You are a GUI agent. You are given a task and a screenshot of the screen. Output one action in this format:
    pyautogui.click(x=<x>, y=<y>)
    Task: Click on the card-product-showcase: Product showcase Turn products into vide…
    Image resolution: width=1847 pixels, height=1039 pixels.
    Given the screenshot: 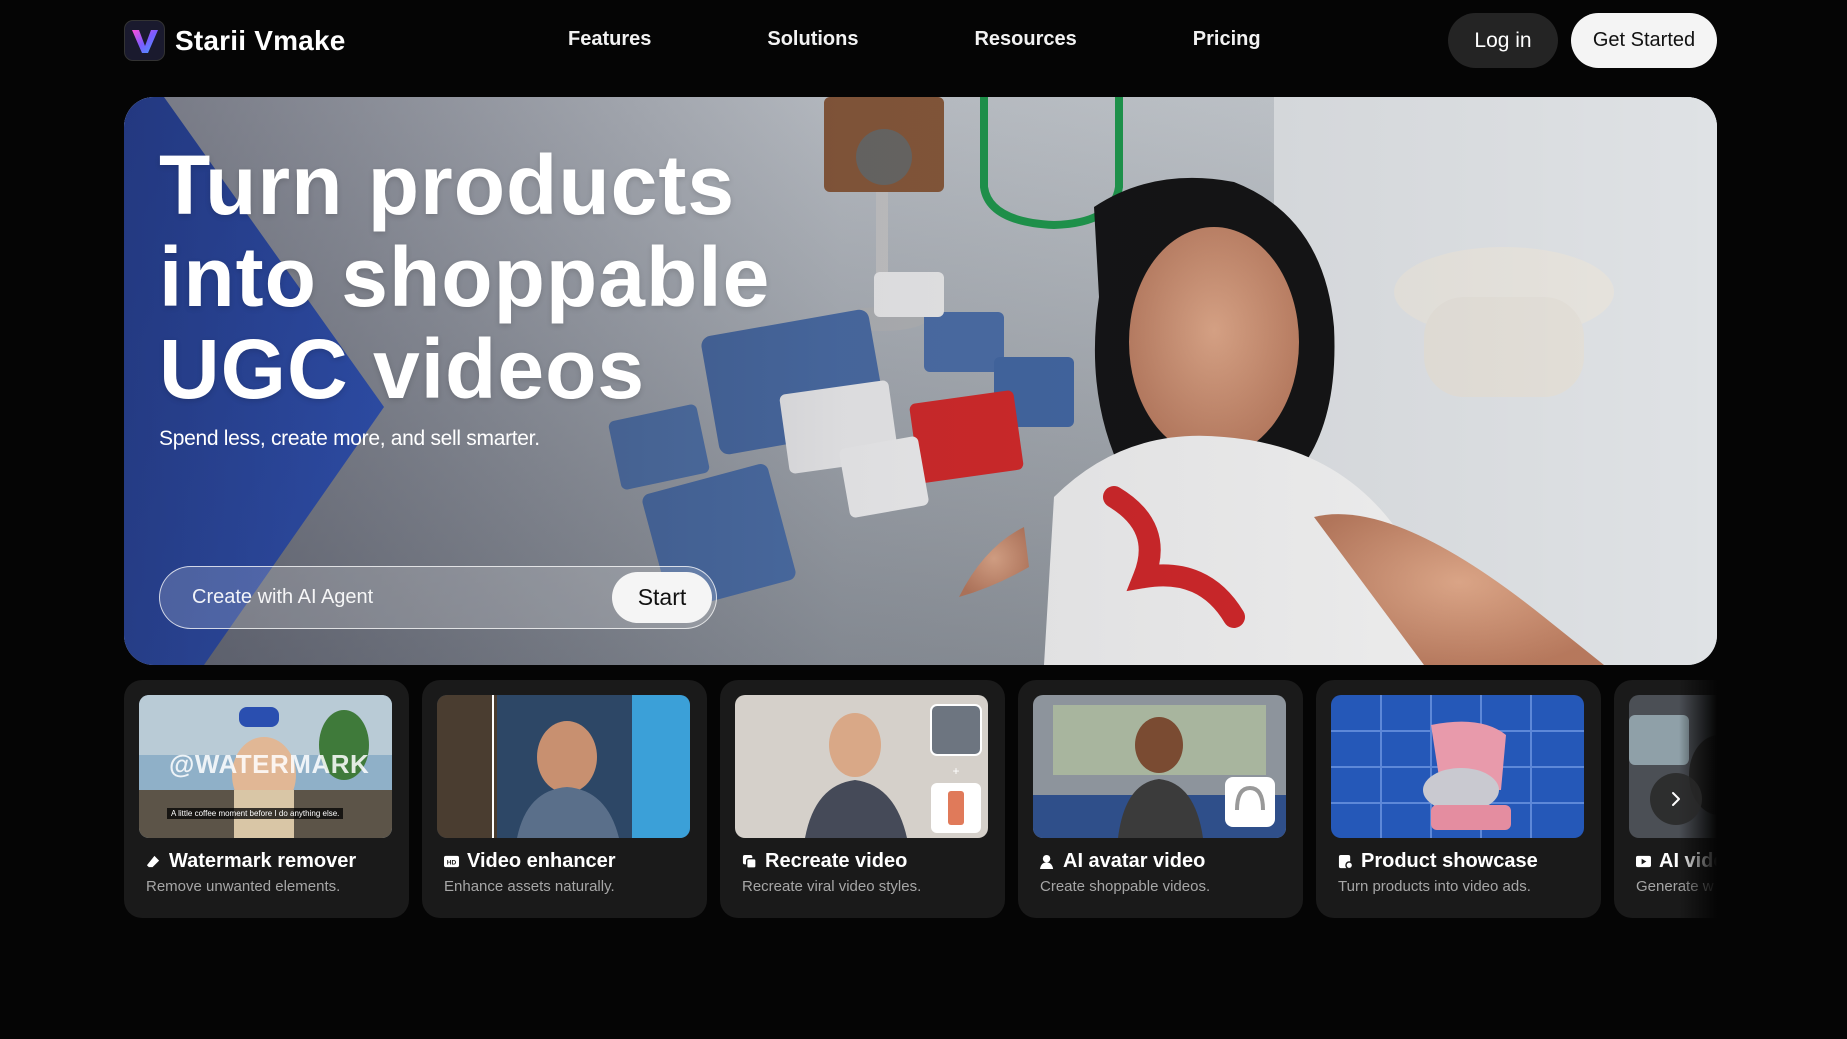 What is the action you would take?
    pyautogui.click(x=1458, y=799)
    